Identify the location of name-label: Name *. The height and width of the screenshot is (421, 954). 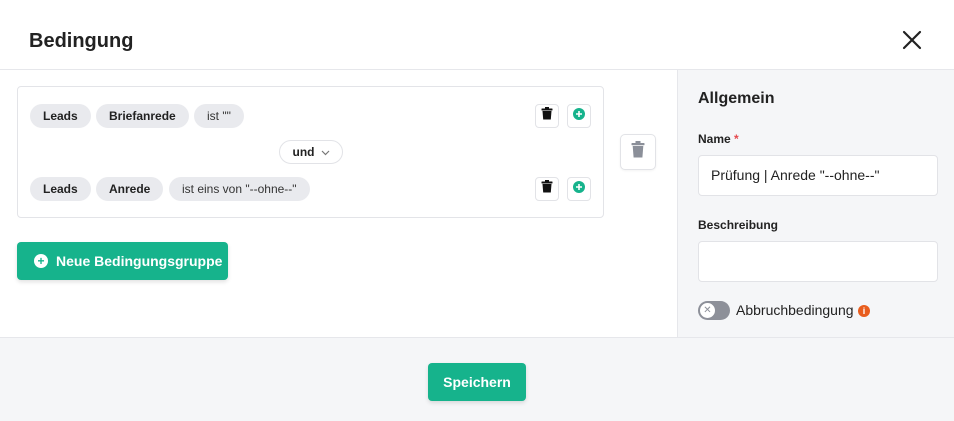
(718, 139).